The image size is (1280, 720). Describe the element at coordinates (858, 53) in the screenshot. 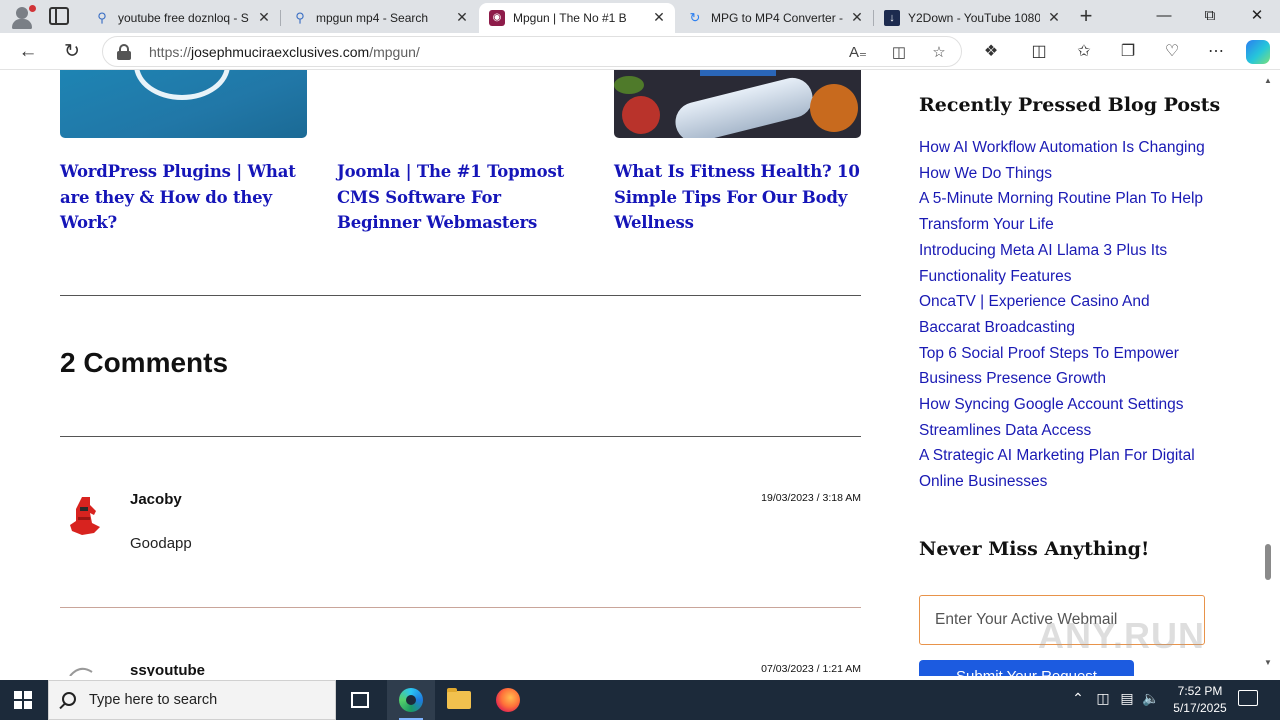

I see `read-aloud-icon: A₌` at that location.